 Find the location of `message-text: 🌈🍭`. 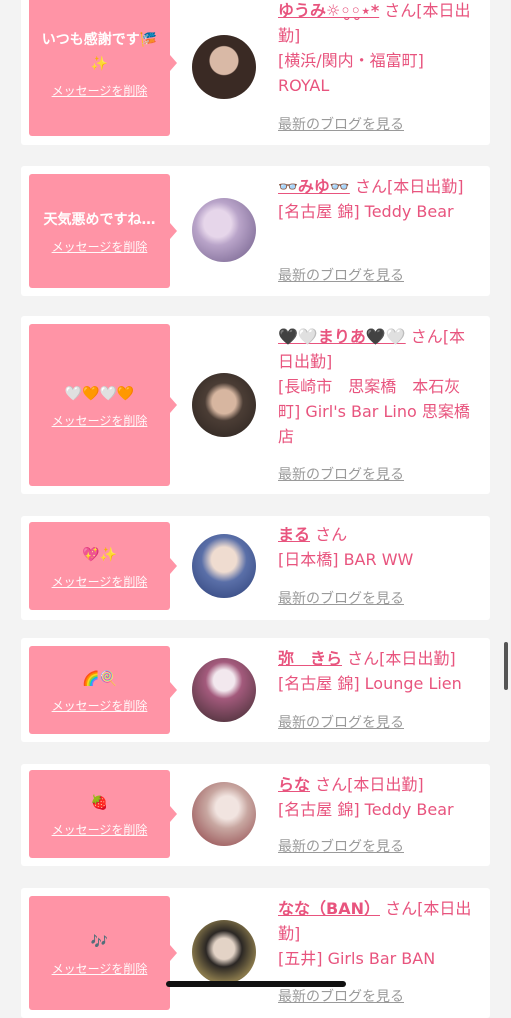

message-text: 🌈🍭 is located at coordinates (99, 678).